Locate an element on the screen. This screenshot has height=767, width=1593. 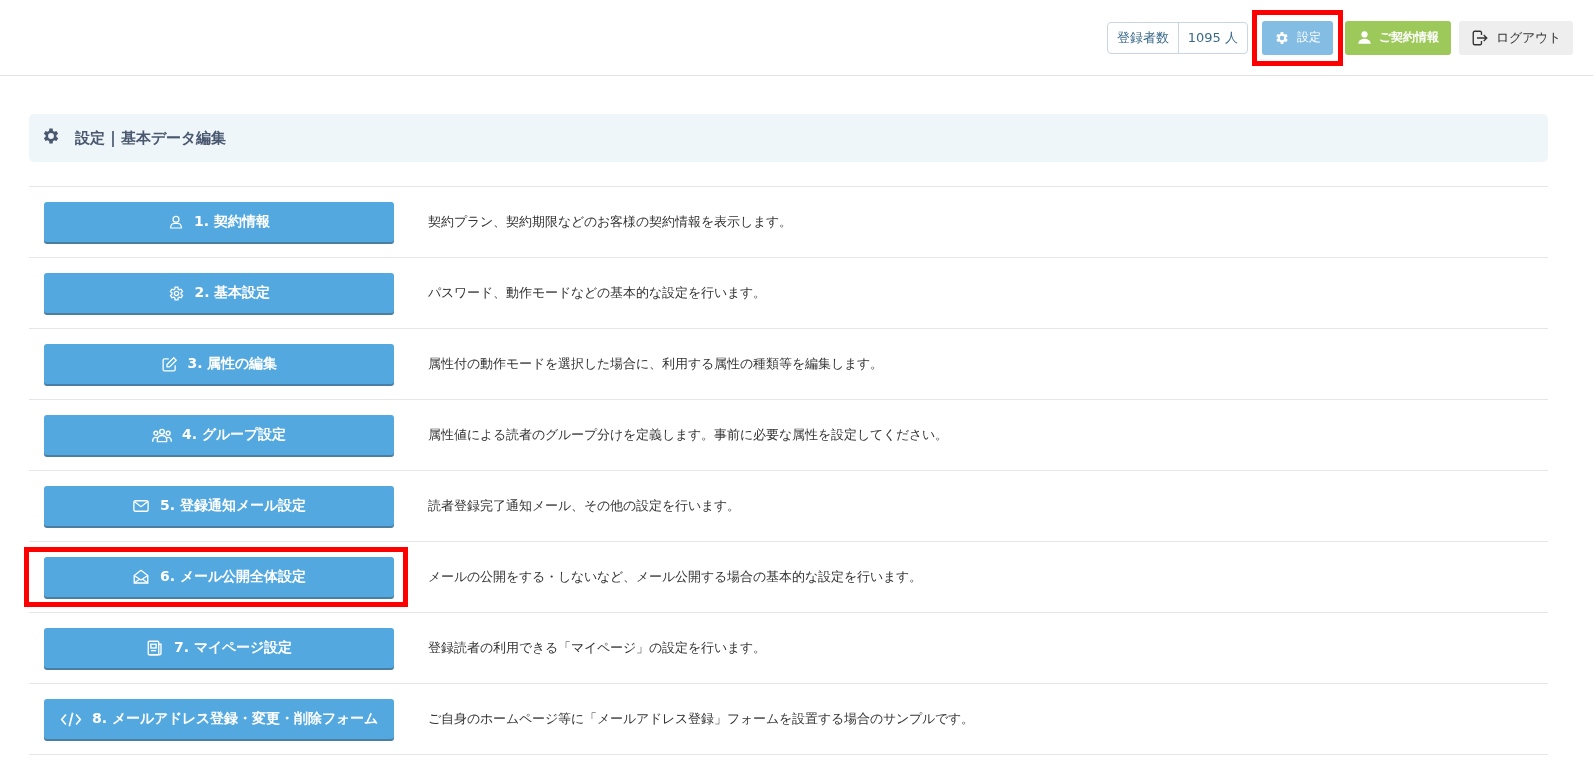
menu-description: ご自身のホームページ等に「メールアドレス登録」フォームを設置する場合のサンプルです。 is located at coordinates (701, 719).